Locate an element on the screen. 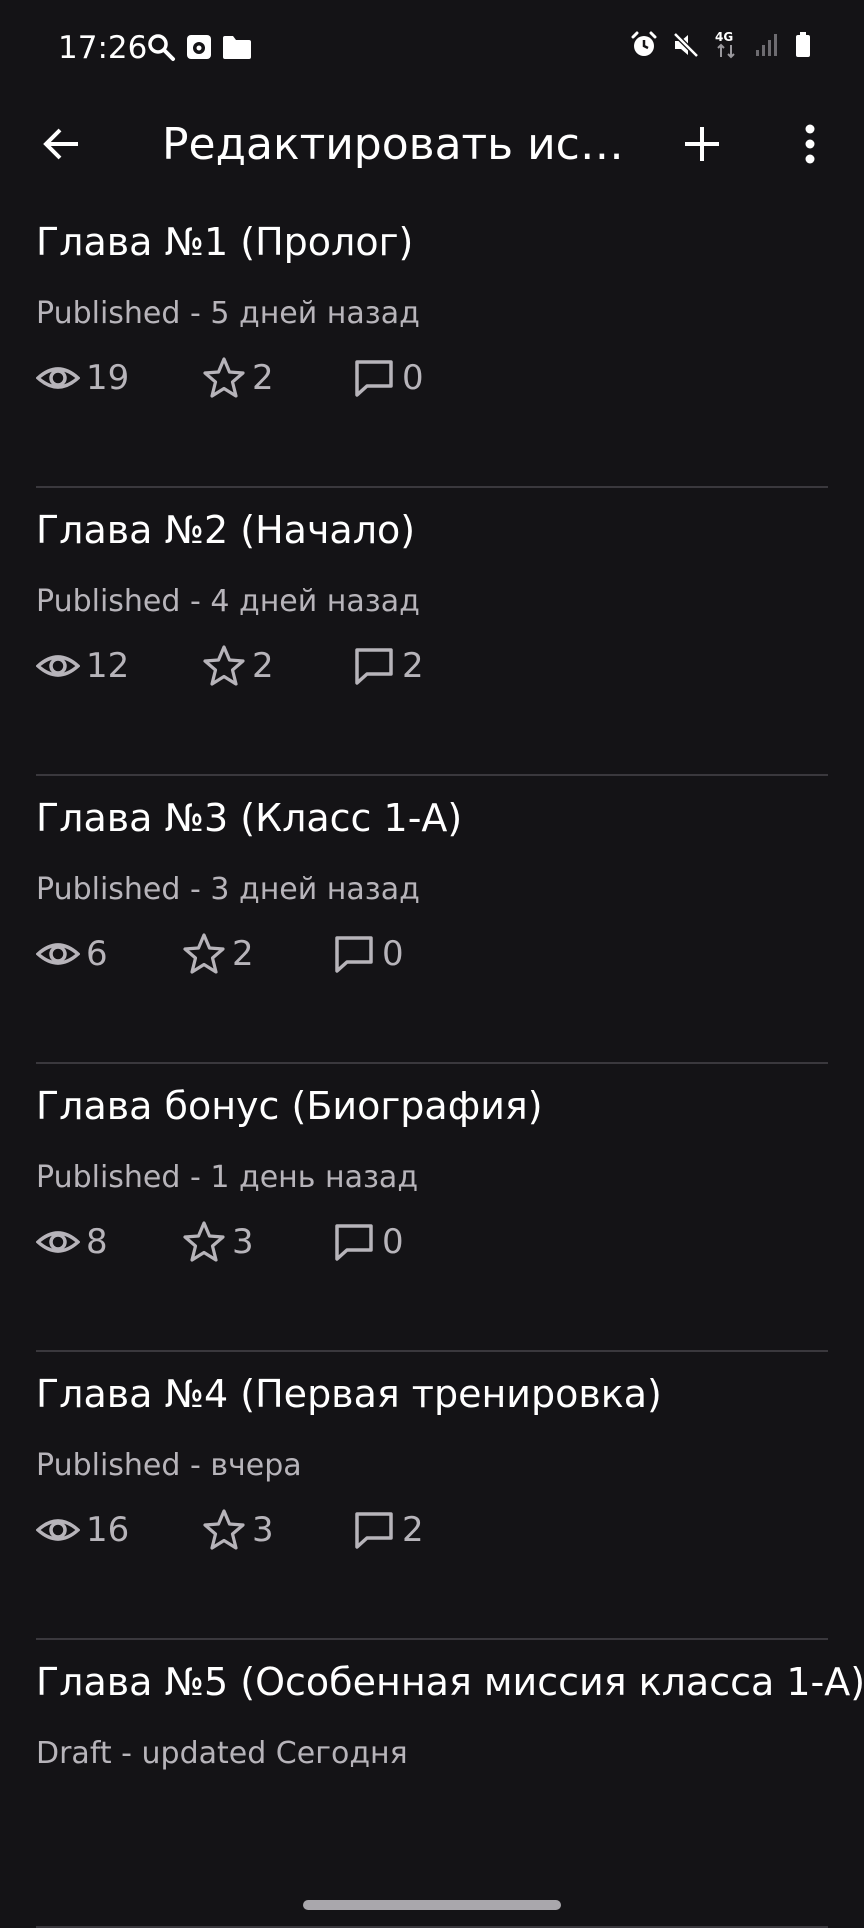 The image size is (864, 1928). home-indicator is located at coordinates (432, 1905).